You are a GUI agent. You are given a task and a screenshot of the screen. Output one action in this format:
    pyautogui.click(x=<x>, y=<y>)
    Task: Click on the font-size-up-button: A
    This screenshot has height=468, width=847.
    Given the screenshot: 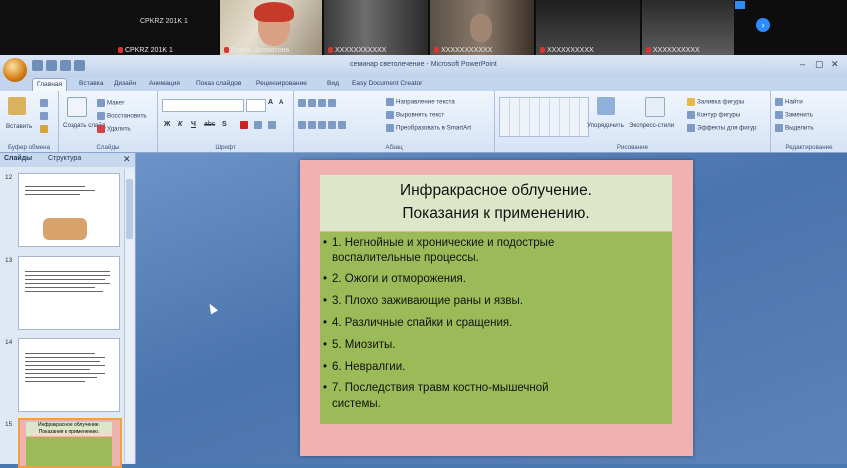 What is the action you would take?
    pyautogui.click(x=270, y=102)
    